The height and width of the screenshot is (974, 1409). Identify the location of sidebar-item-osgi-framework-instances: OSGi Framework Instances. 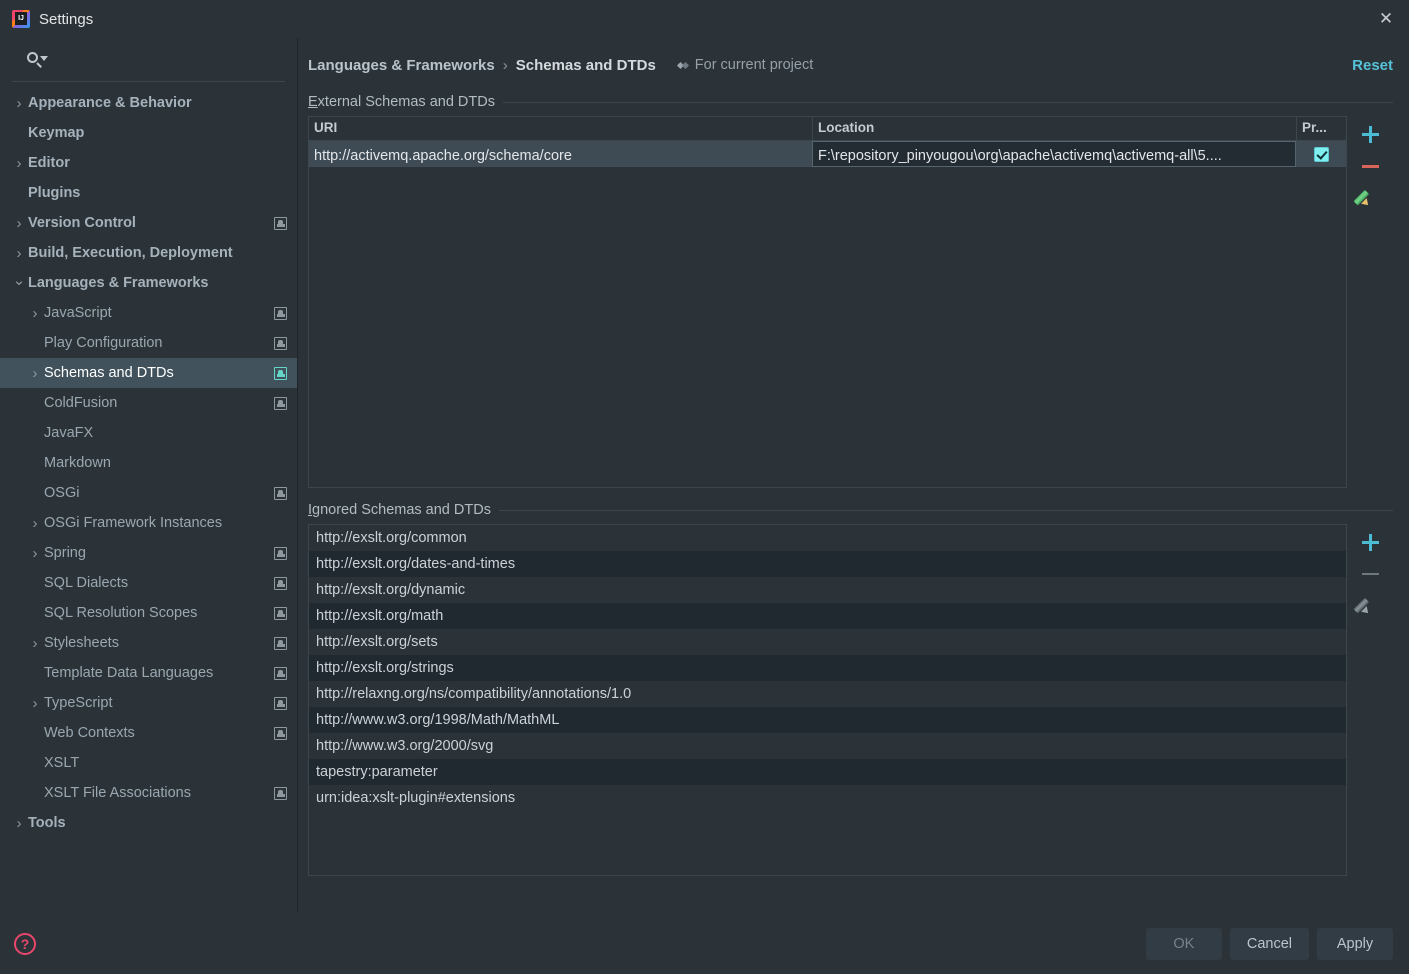
(148, 523).